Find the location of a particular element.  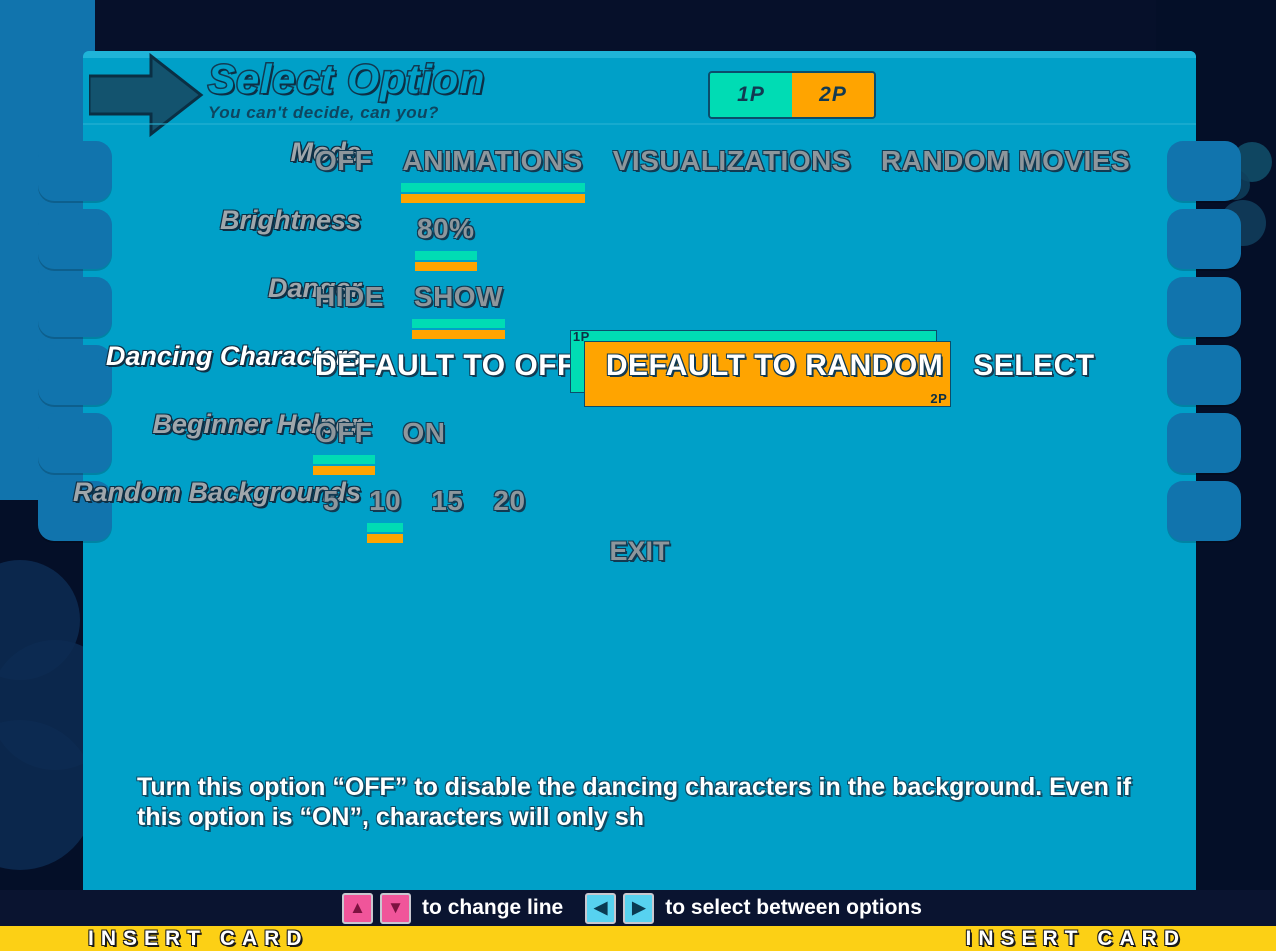

option-choice: ON is located at coordinates (424, 433).